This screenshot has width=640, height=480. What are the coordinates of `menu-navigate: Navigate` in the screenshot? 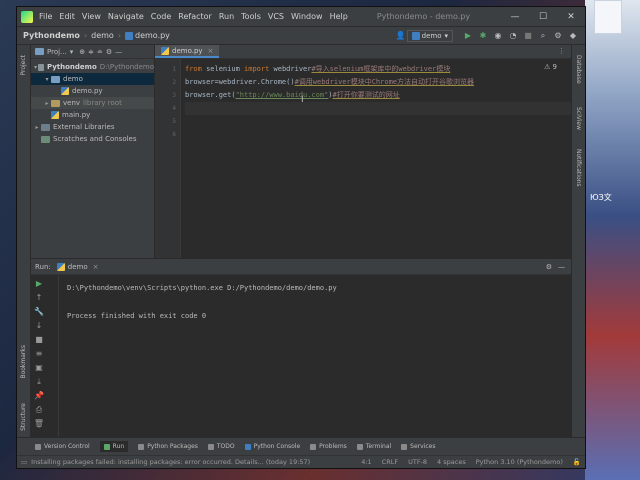 It's located at (126, 16).